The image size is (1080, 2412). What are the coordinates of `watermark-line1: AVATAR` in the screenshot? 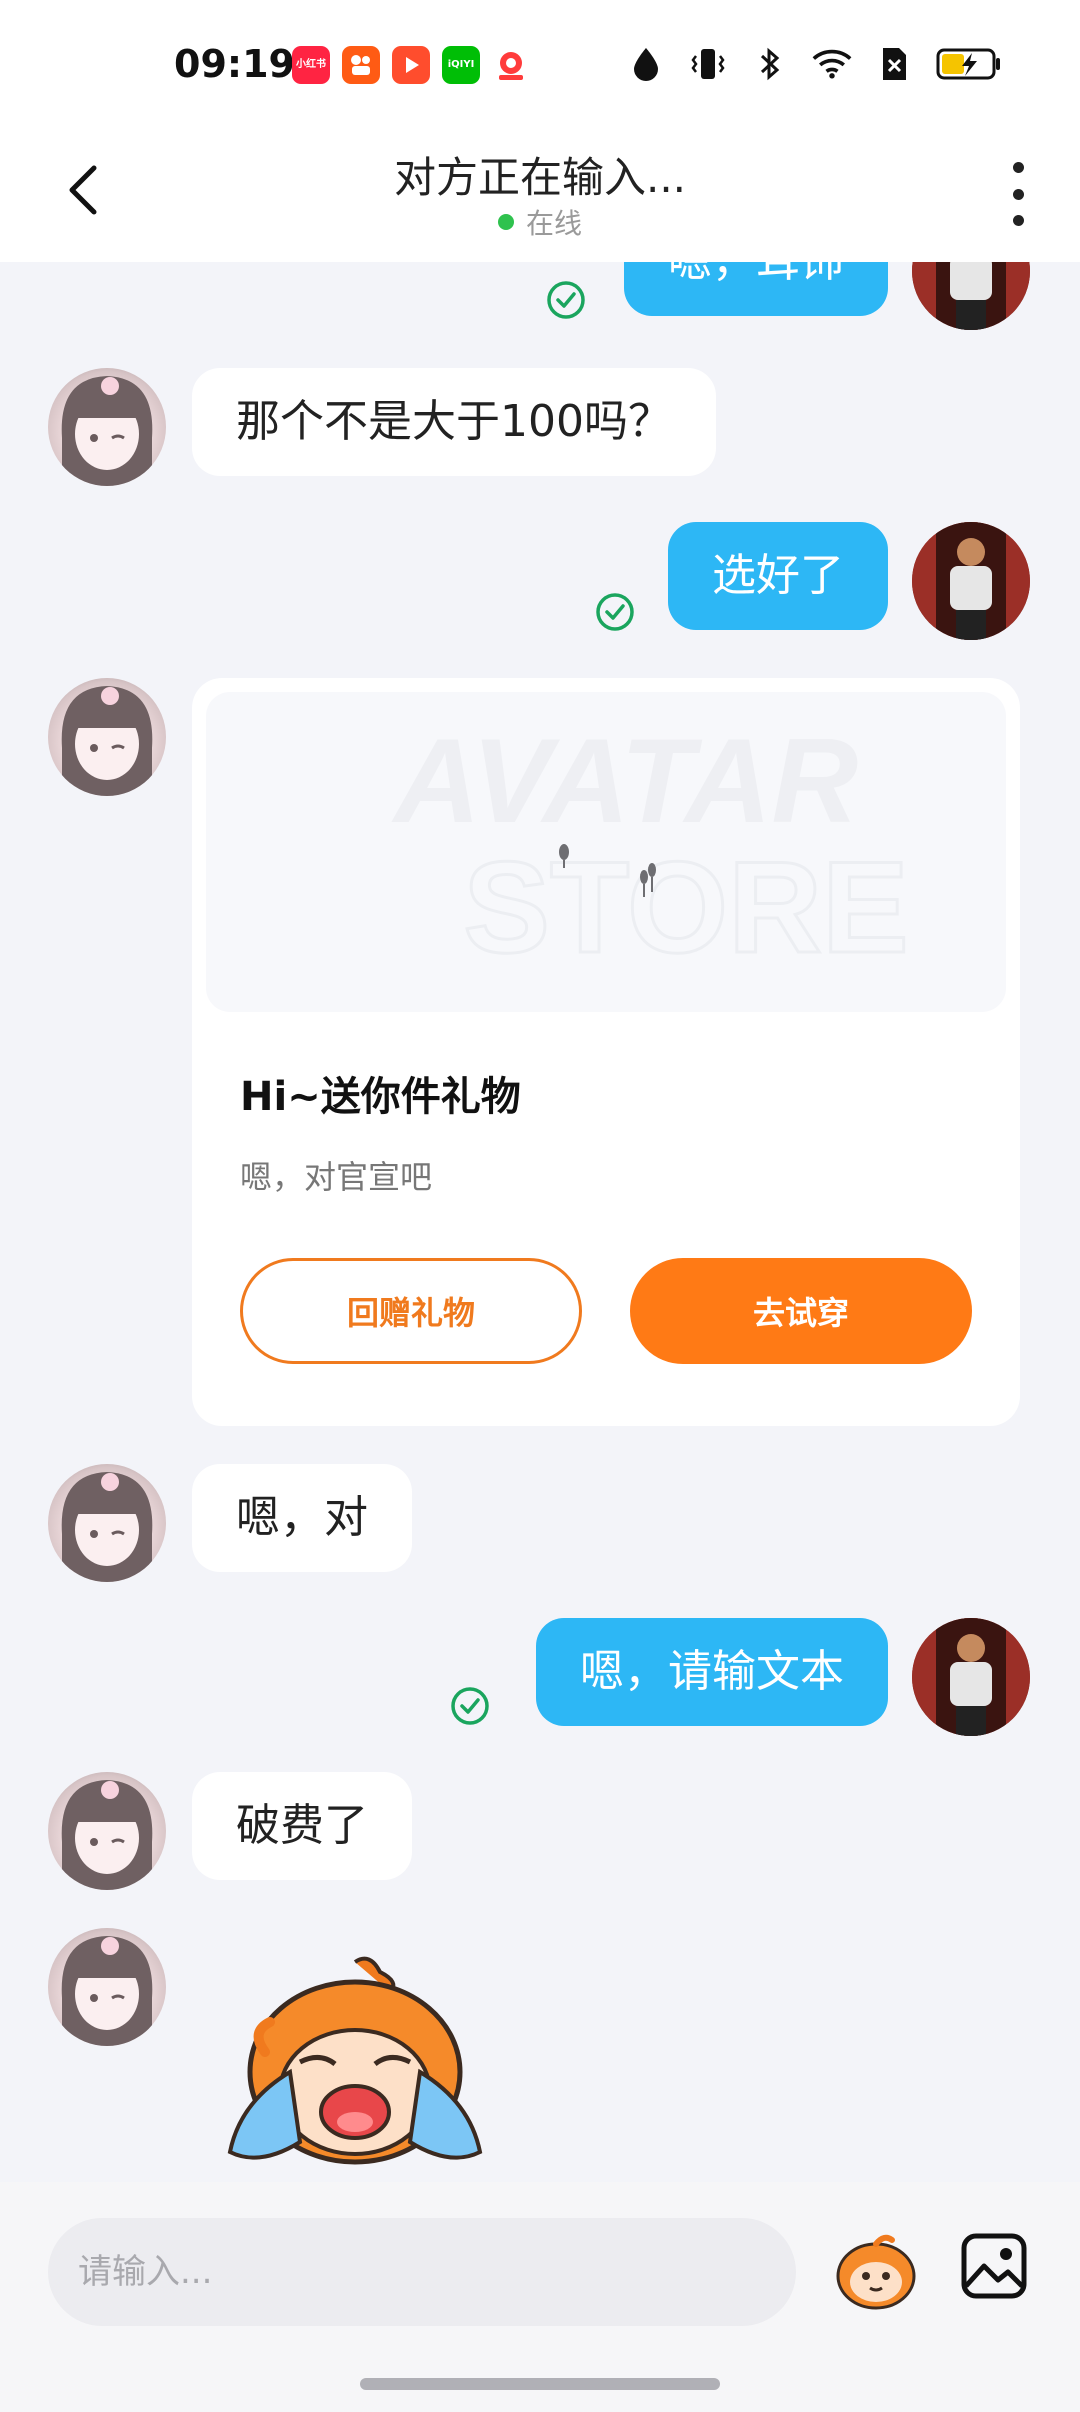 It's located at (624, 781).